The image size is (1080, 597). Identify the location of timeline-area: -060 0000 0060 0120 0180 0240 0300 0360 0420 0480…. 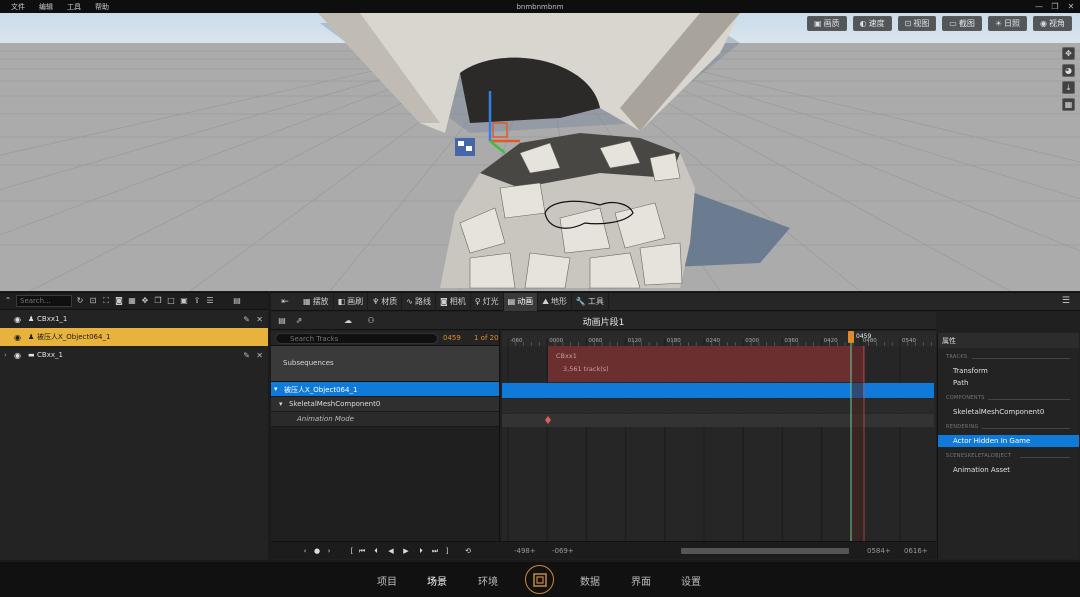
(719, 436).